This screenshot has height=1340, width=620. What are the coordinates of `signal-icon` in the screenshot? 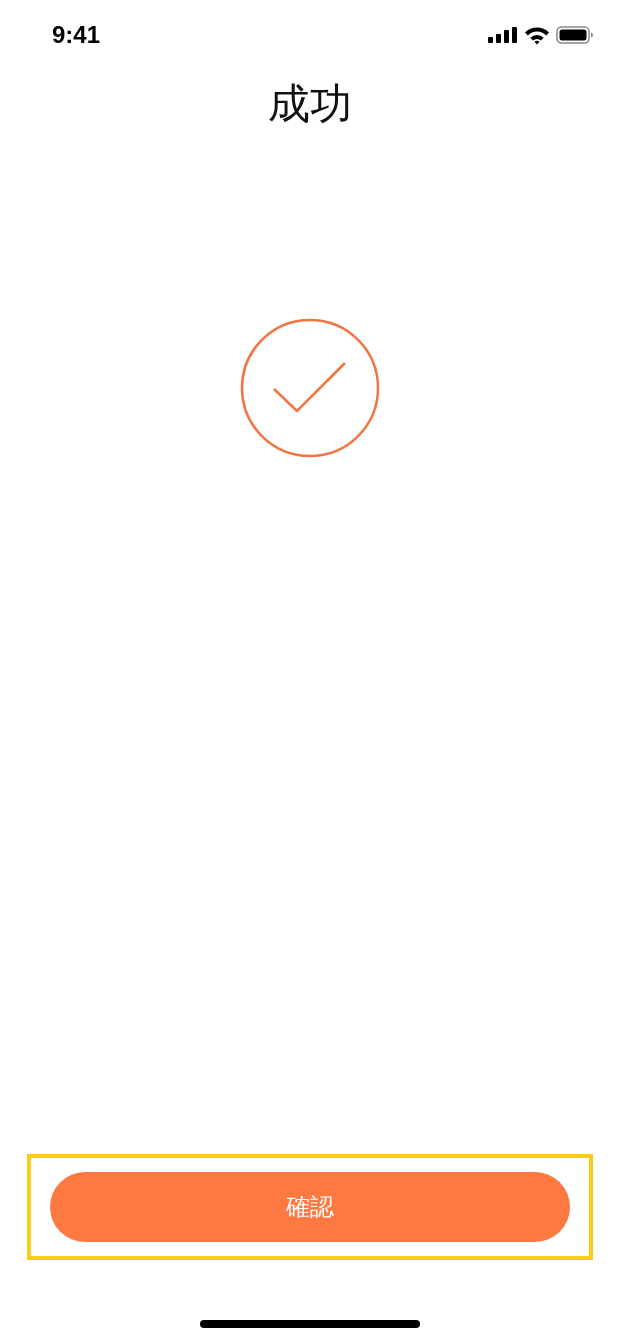 It's located at (503, 35).